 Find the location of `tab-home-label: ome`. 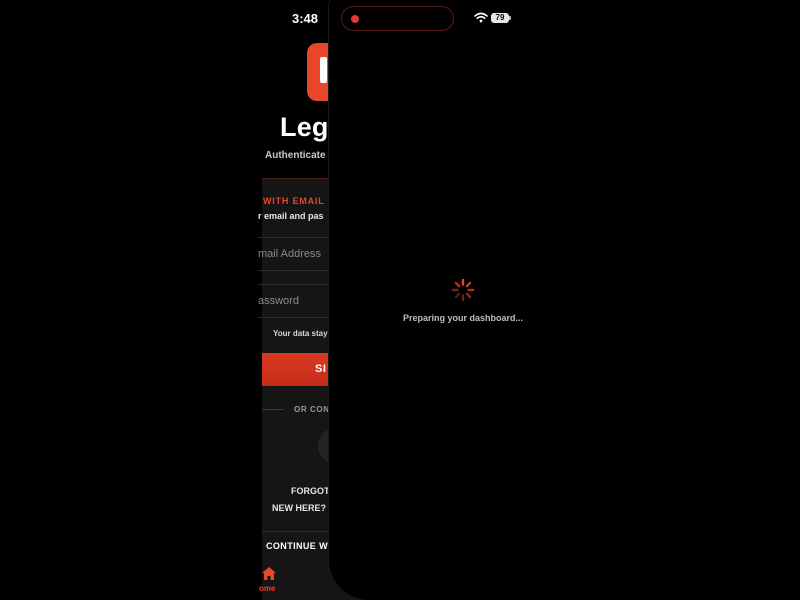

tab-home-label: ome is located at coordinates (267, 588).